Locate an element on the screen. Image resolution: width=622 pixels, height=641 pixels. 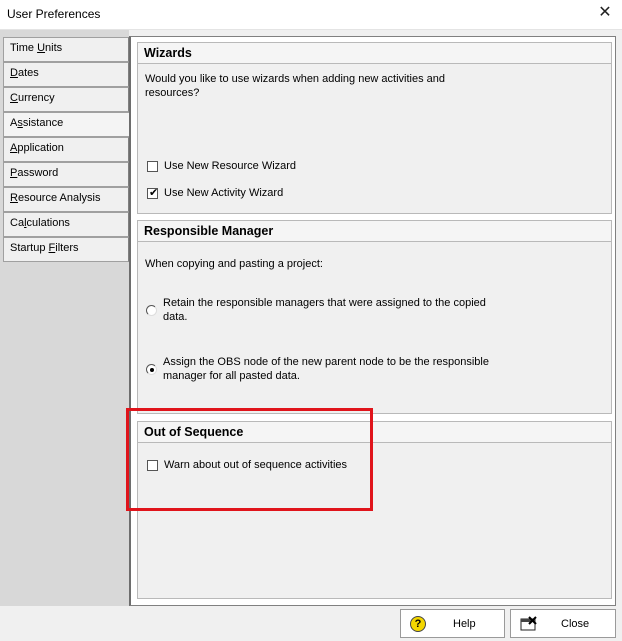
tab-label: Assistance is located at coordinates (37, 123).